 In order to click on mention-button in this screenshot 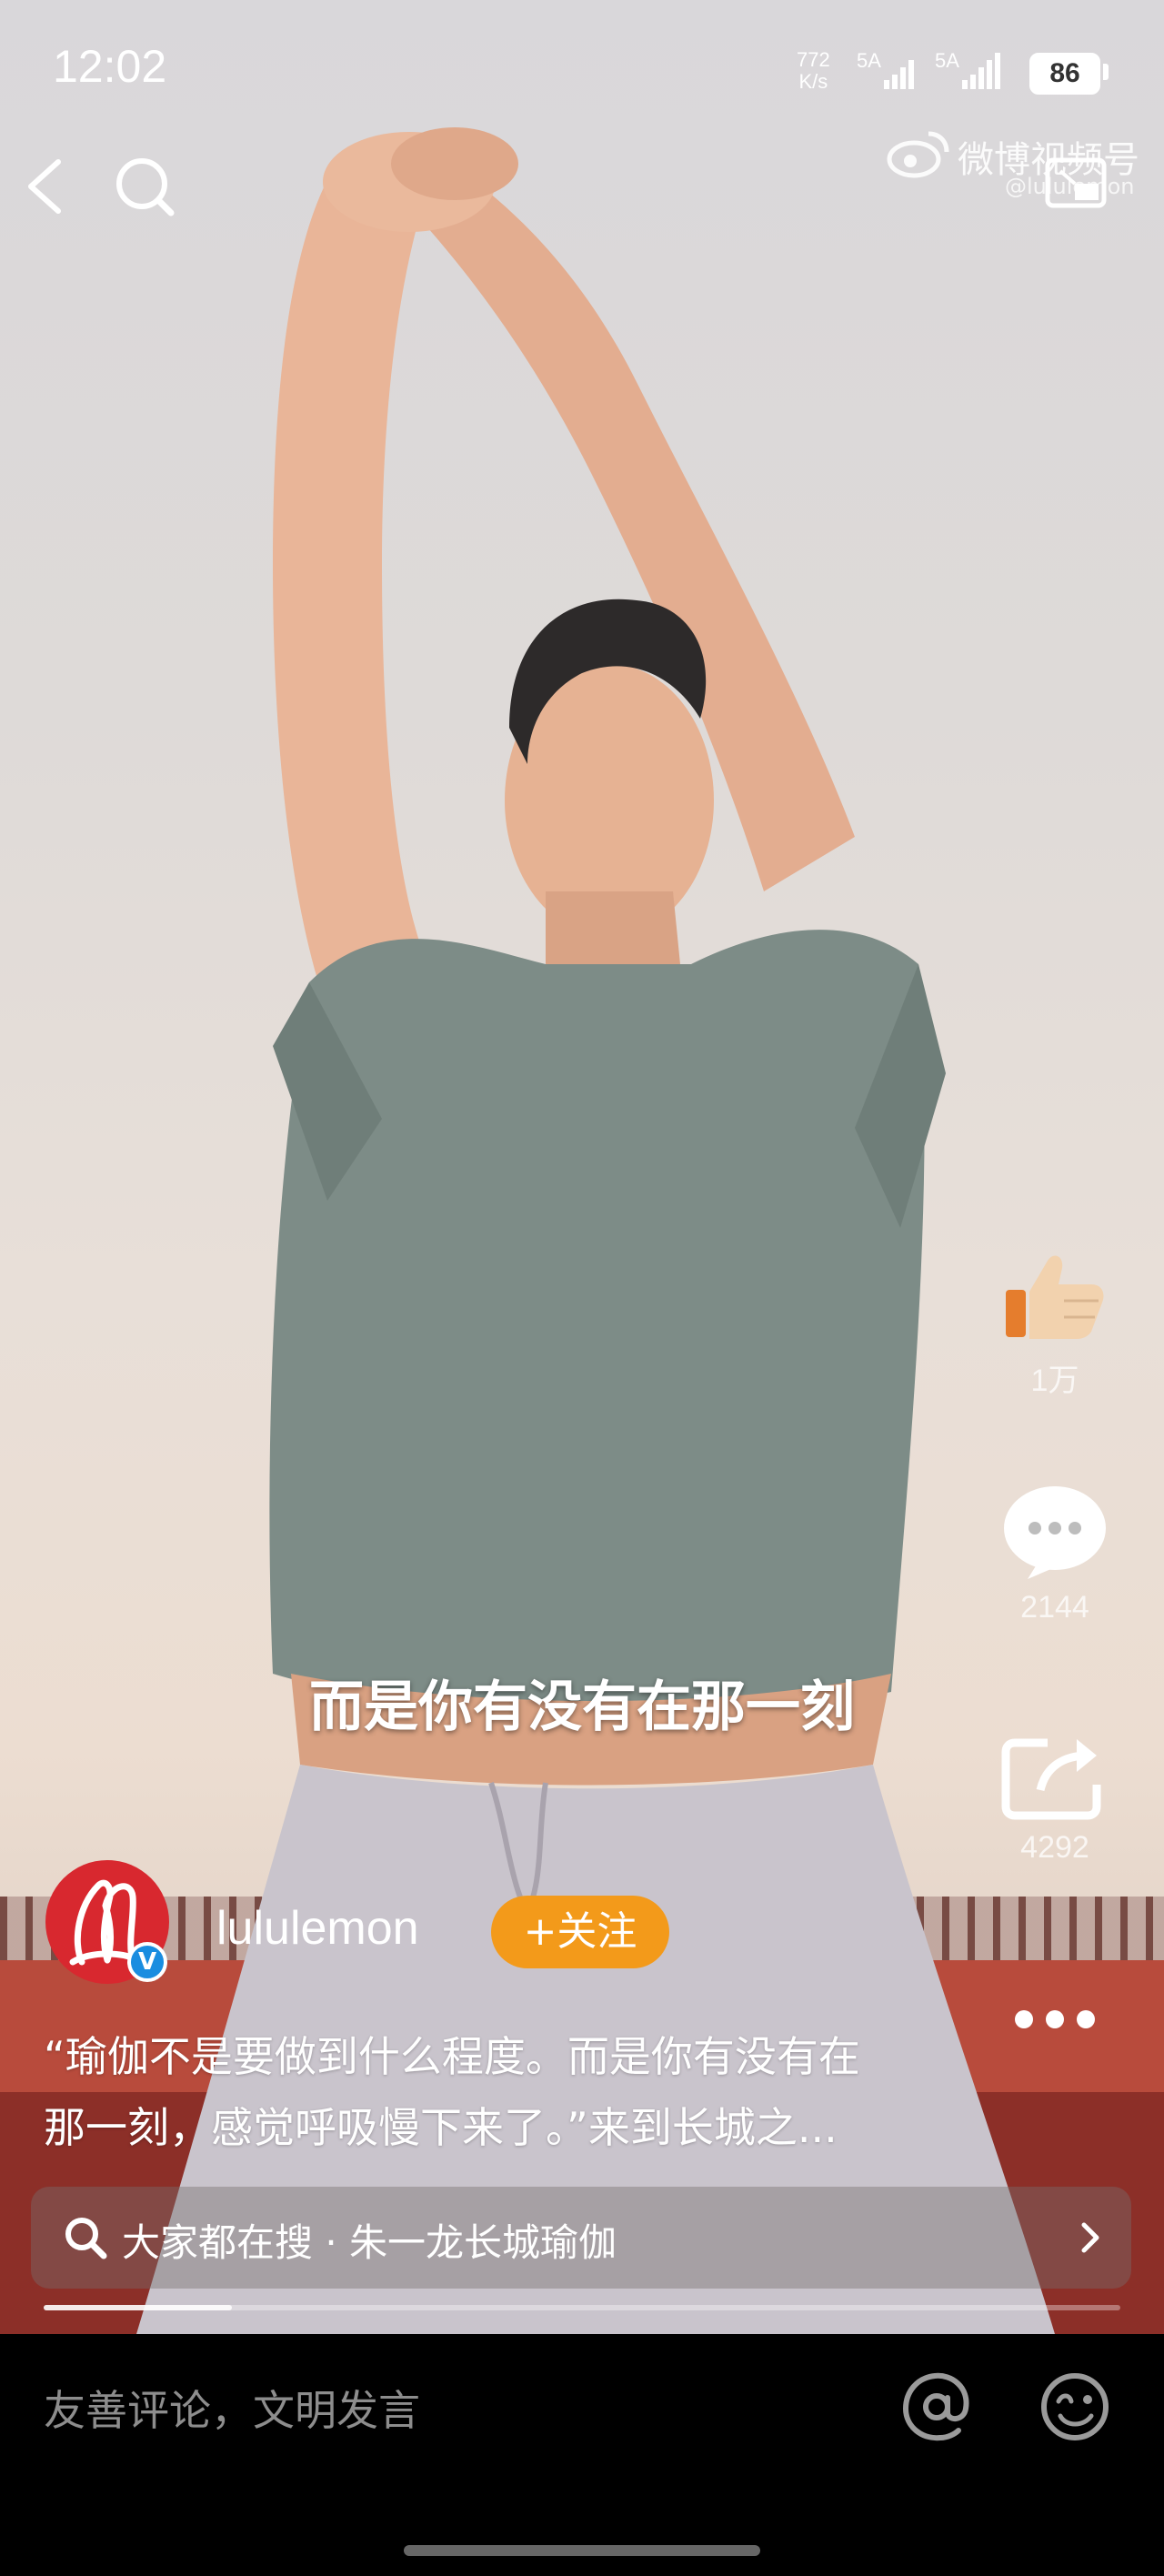, I will do `click(937, 2406)`.